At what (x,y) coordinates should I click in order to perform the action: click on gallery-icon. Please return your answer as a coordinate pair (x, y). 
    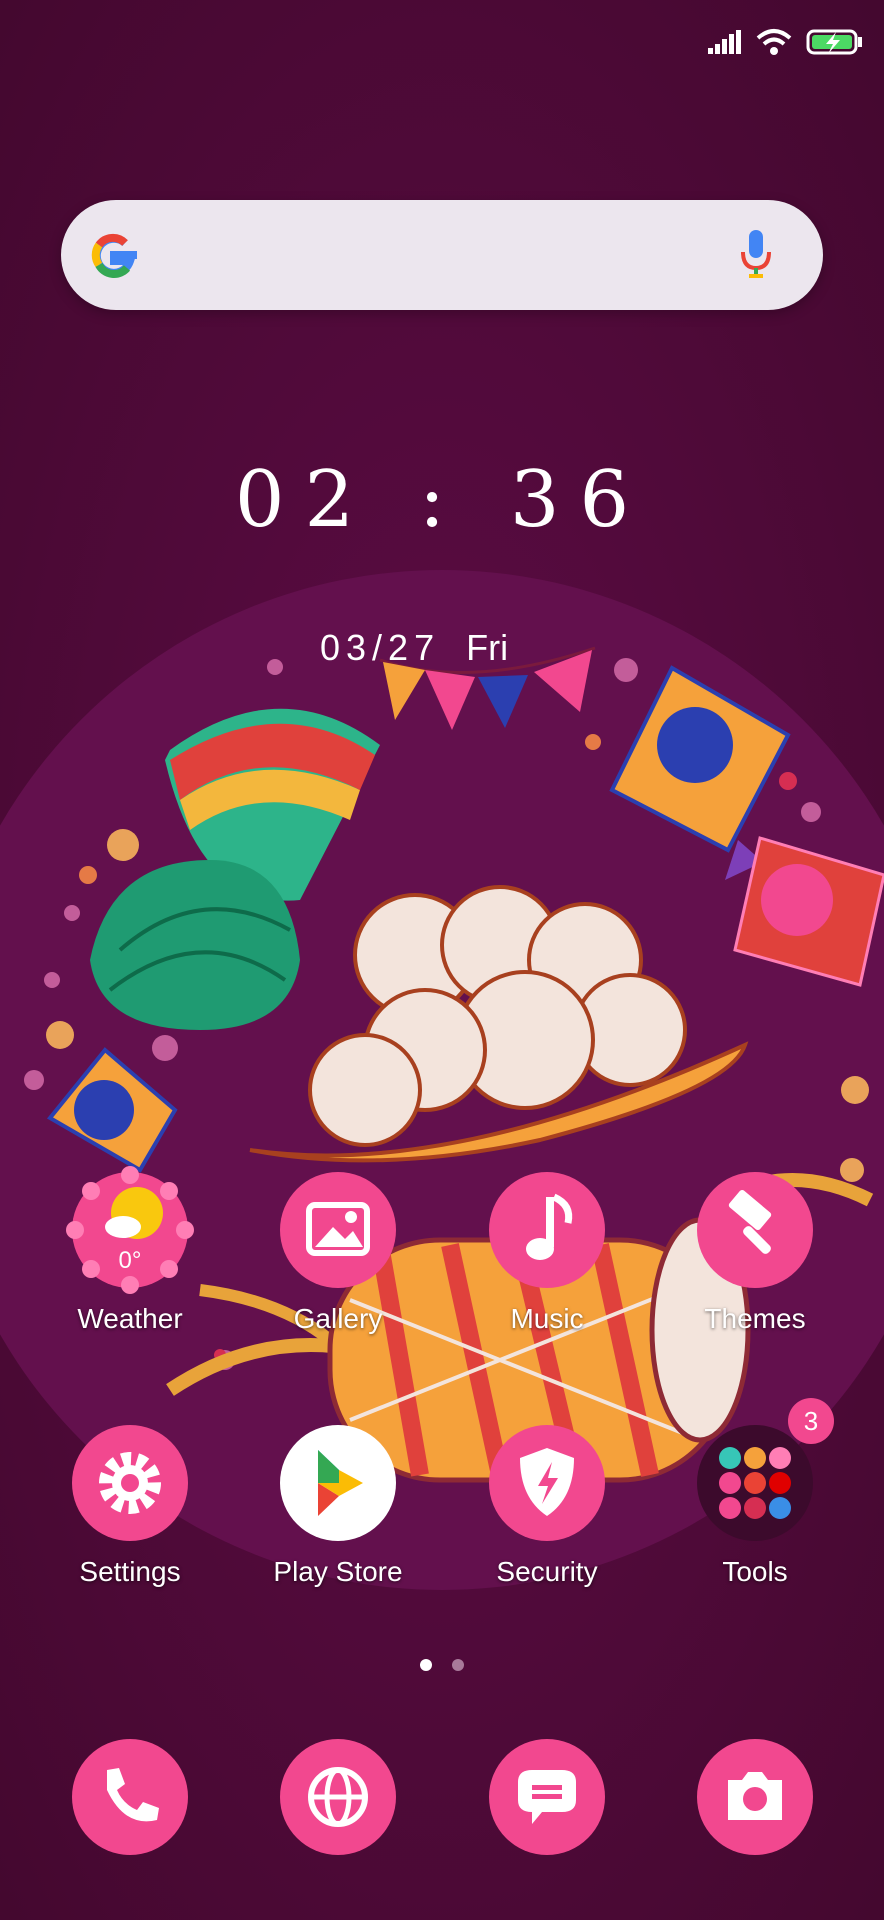
    Looking at the image, I should click on (338, 1230).